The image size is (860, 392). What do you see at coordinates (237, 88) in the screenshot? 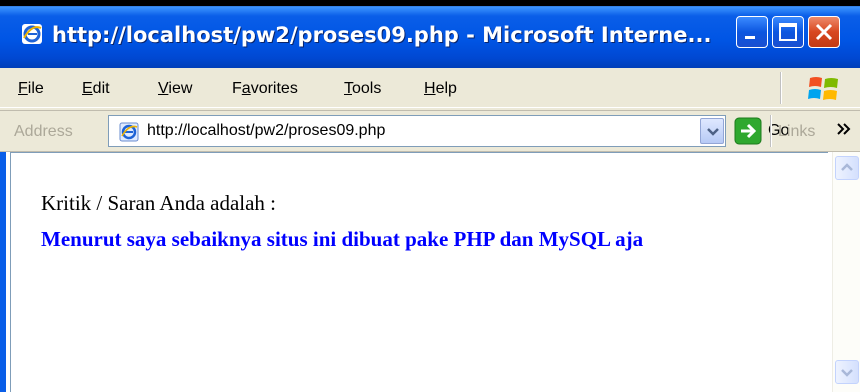
I see `menu-favorites-pre: F` at bounding box center [237, 88].